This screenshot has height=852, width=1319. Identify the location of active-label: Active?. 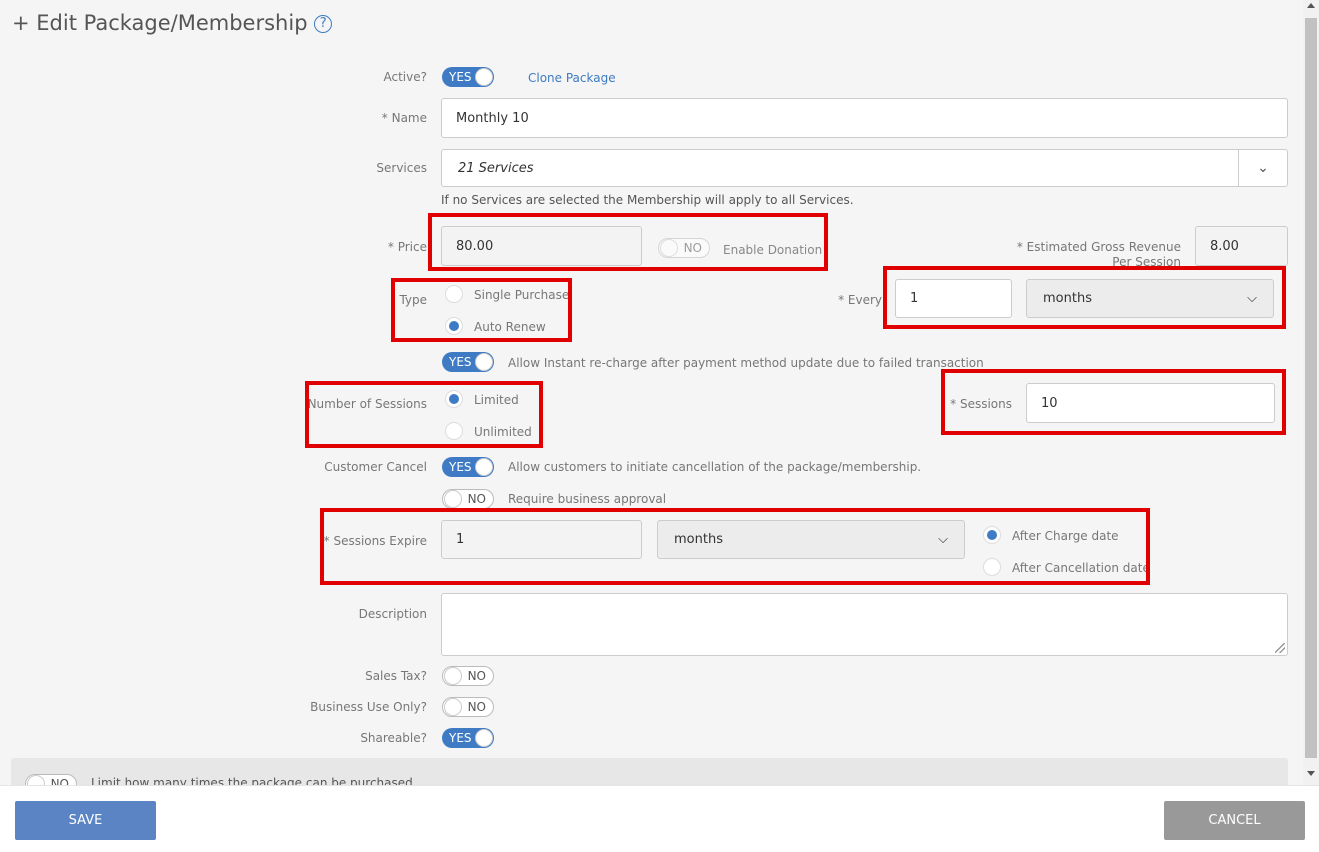
(405, 77).